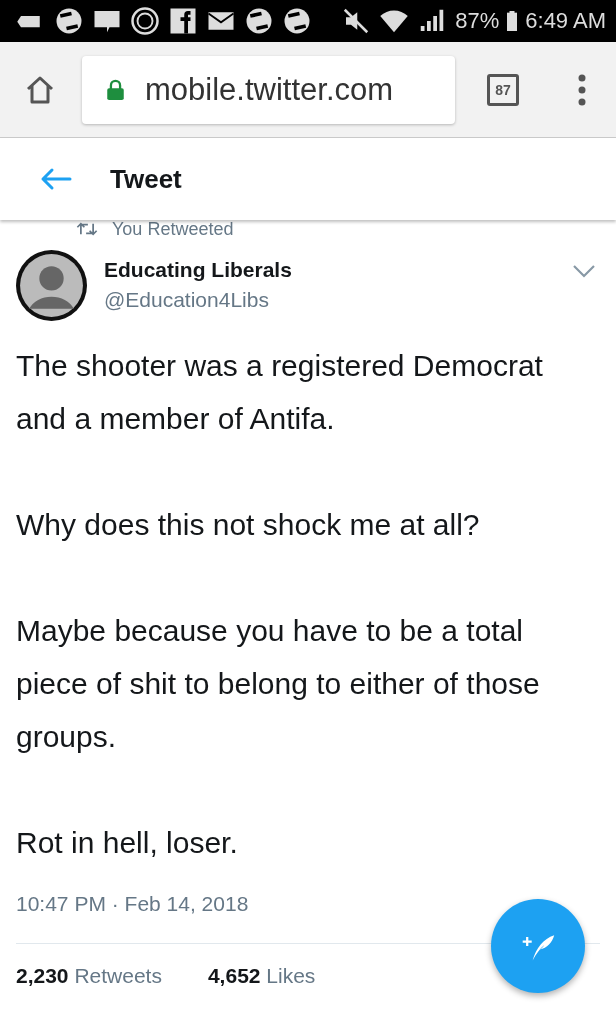  What do you see at coordinates (538, 946) in the screenshot?
I see `compose-button` at bounding box center [538, 946].